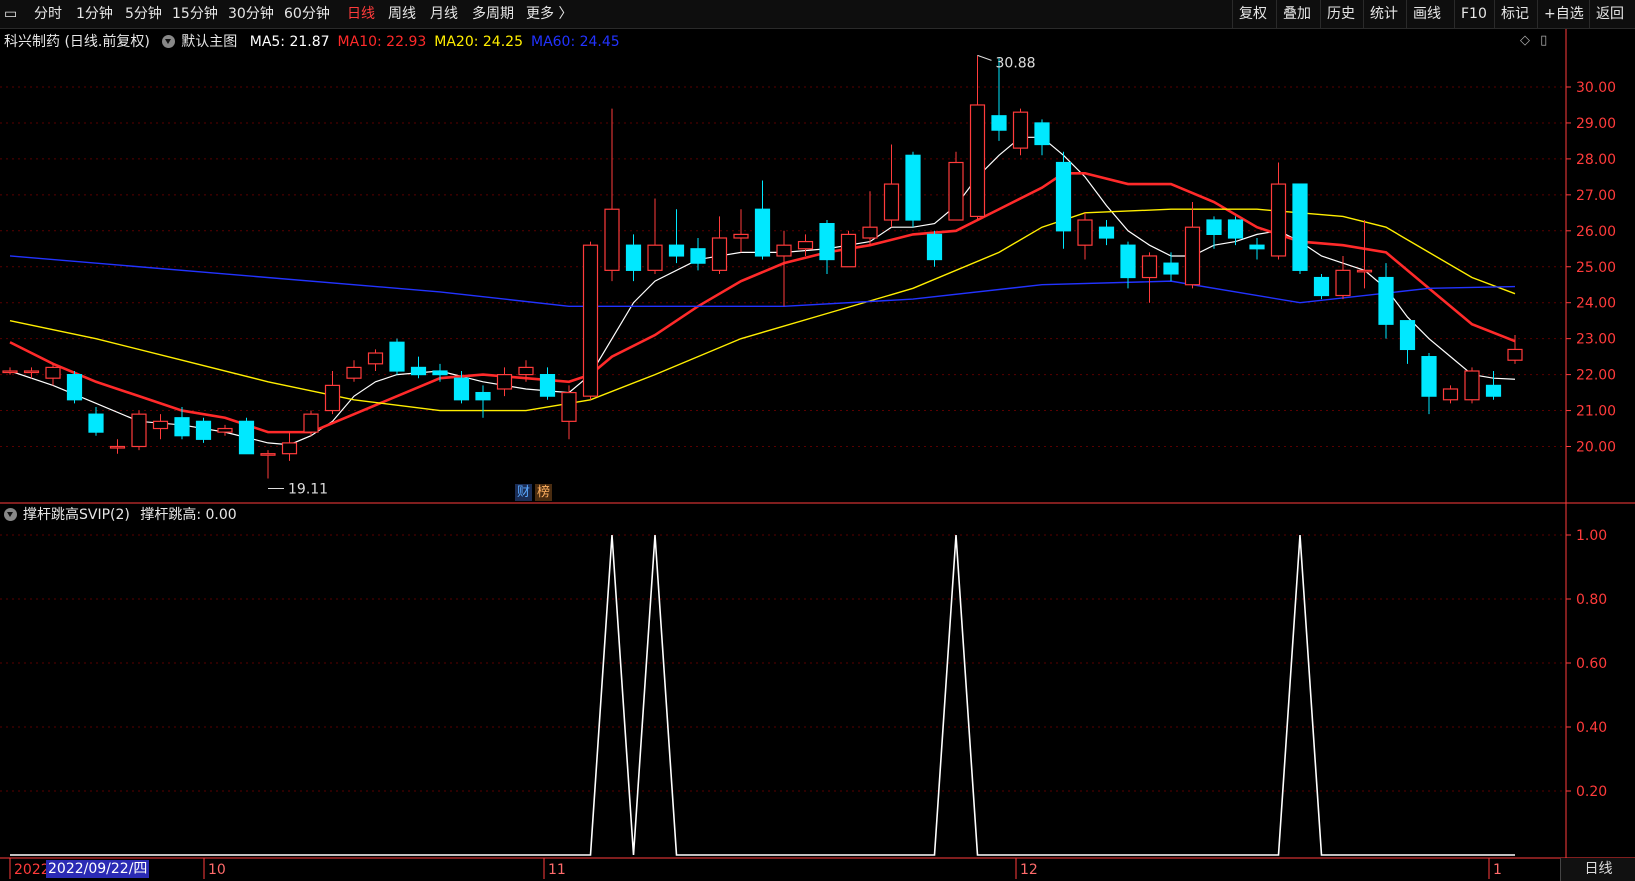 The width and height of the screenshot is (1635, 881). What do you see at coordinates (307, 14) in the screenshot?
I see `period-tab-5: 60分钟` at bounding box center [307, 14].